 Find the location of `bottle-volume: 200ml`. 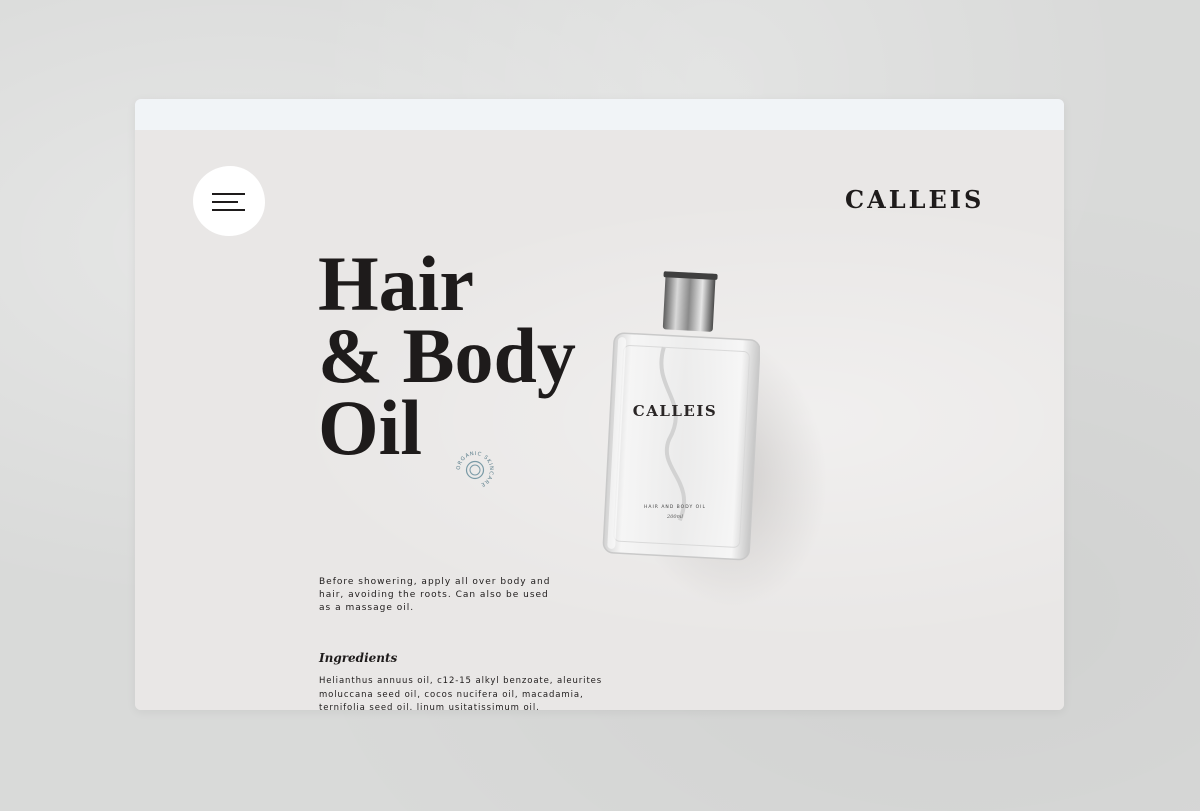

bottle-volume: 200ml is located at coordinates (675, 517).